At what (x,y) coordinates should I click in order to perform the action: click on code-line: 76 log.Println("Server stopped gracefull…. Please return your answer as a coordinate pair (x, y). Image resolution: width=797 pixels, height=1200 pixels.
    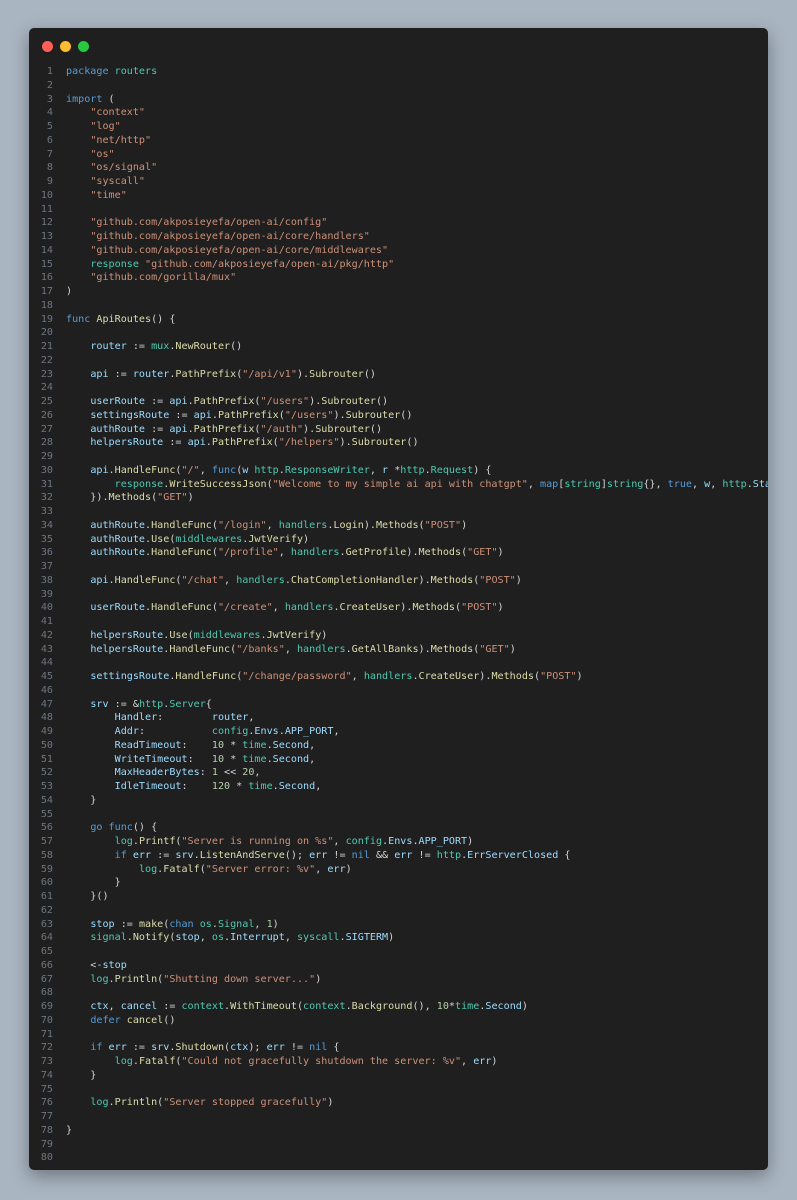
    Looking at the image, I should click on (398, 1103).